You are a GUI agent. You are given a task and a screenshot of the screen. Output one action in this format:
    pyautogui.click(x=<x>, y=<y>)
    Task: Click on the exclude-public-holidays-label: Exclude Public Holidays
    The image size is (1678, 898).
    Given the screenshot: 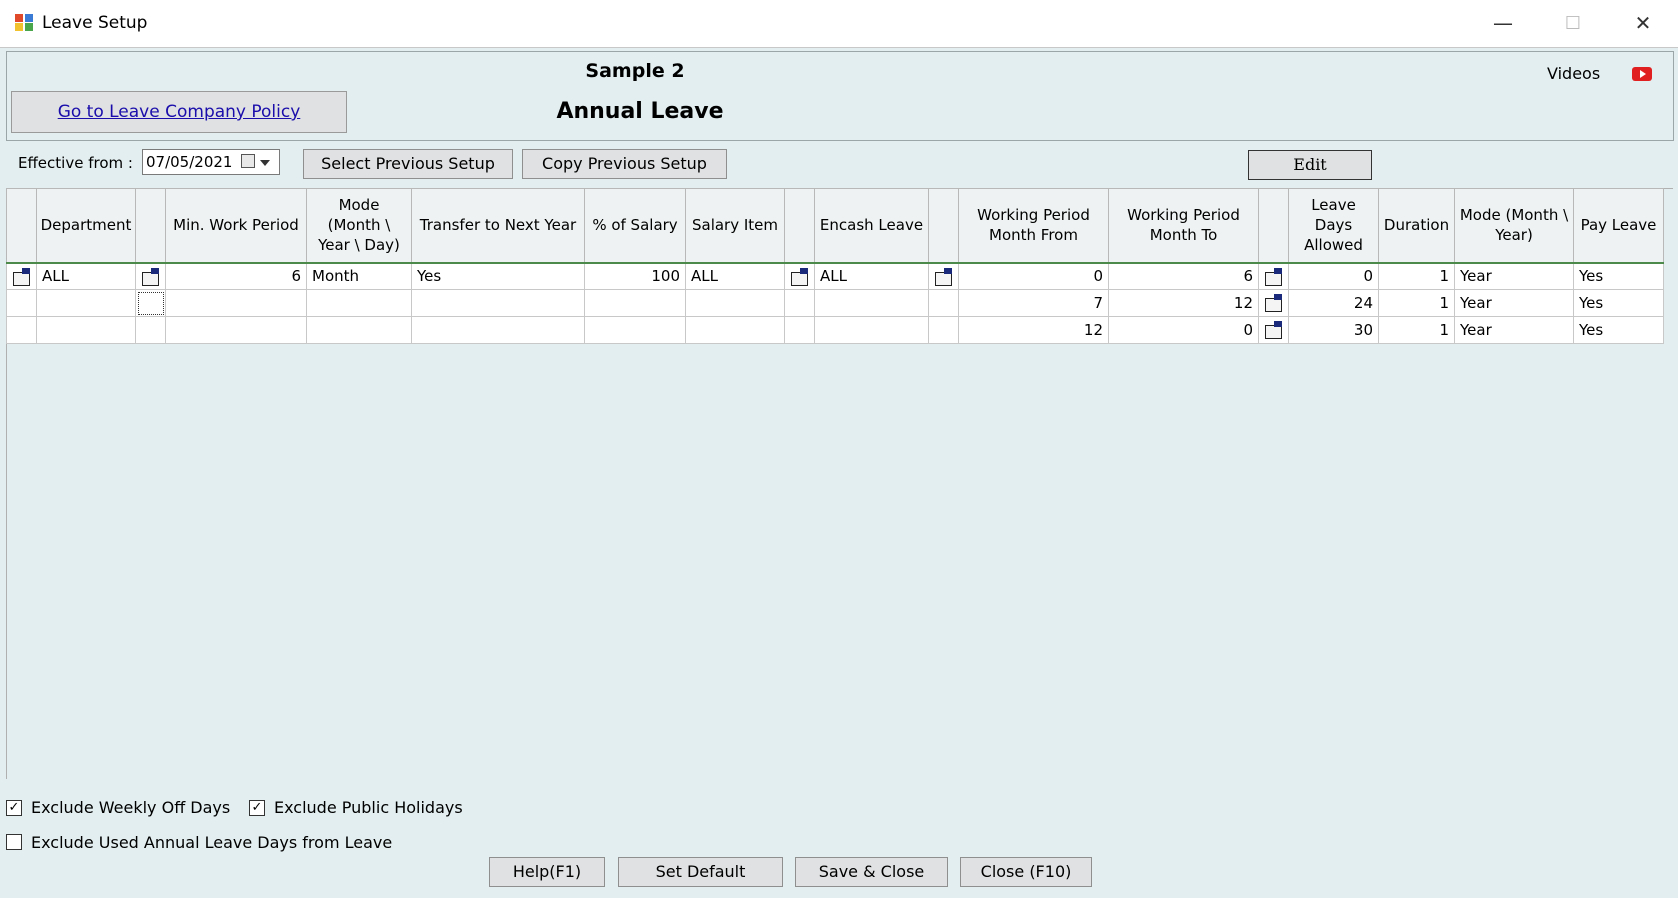 What is the action you would take?
    pyautogui.click(x=368, y=807)
    